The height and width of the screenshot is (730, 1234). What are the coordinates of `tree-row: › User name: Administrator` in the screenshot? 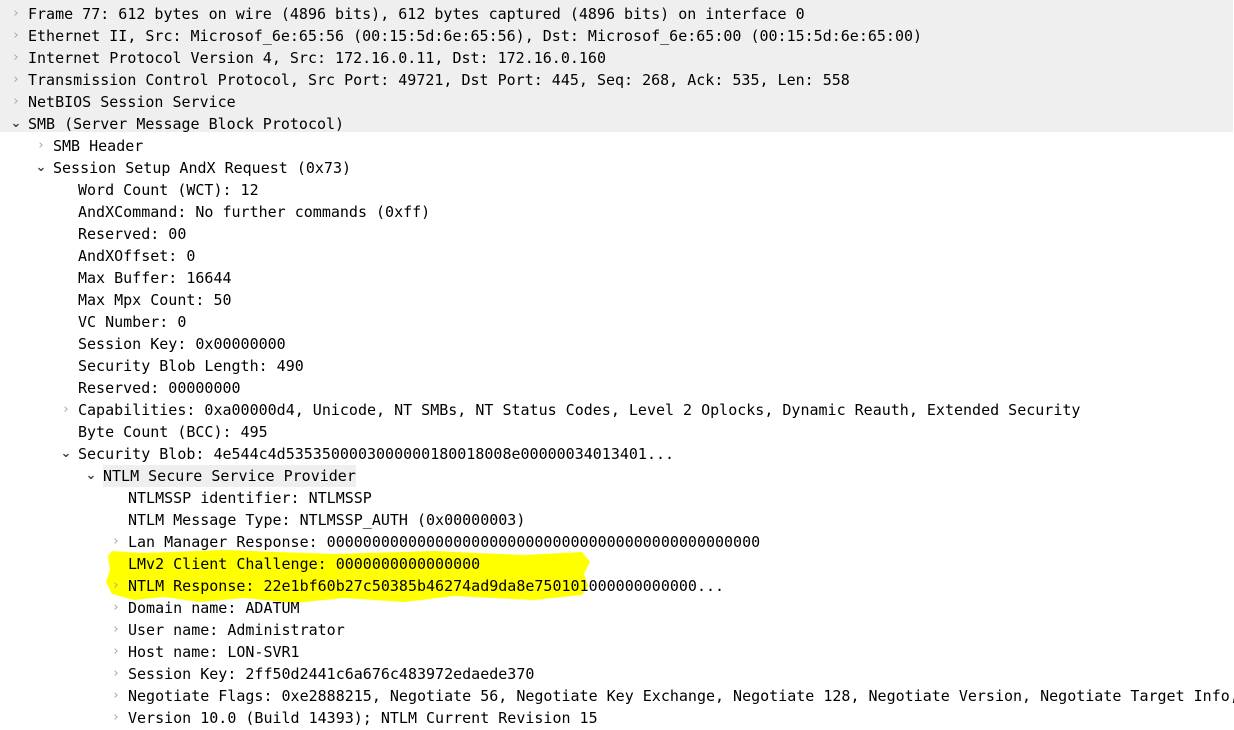 It's located at (617, 630).